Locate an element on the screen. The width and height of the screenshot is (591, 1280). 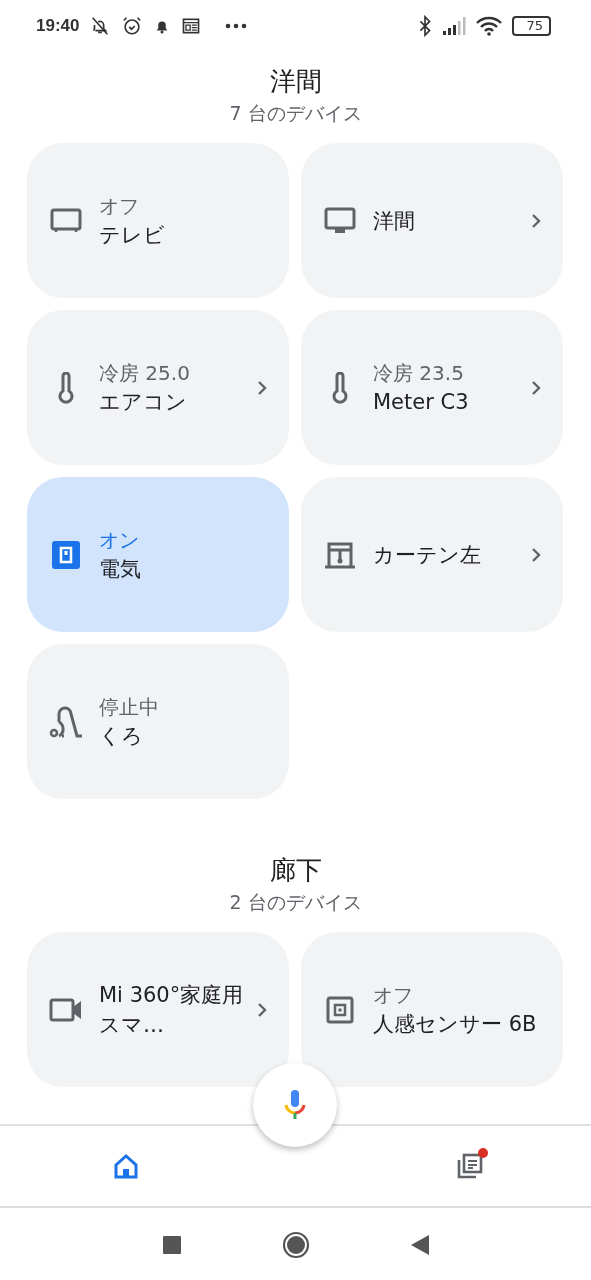
room-title: 廊下 is located at coordinates (295, 870).